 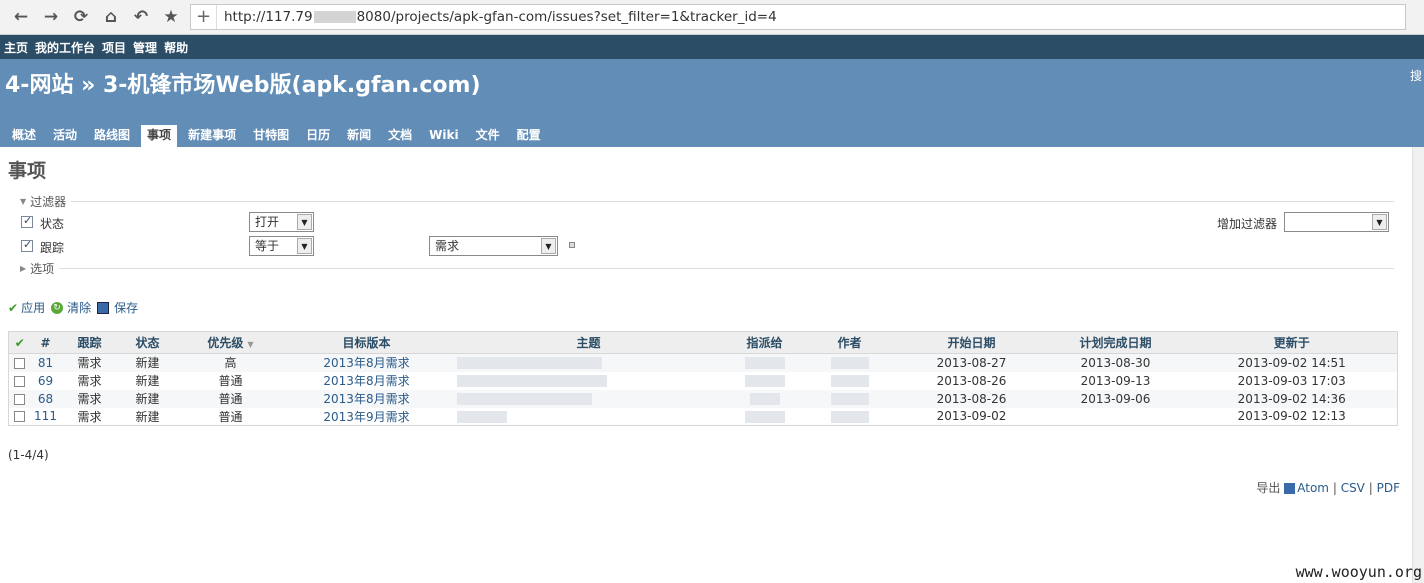 I want to click on export-csv-link: CSV, so click(x=1353, y=488).